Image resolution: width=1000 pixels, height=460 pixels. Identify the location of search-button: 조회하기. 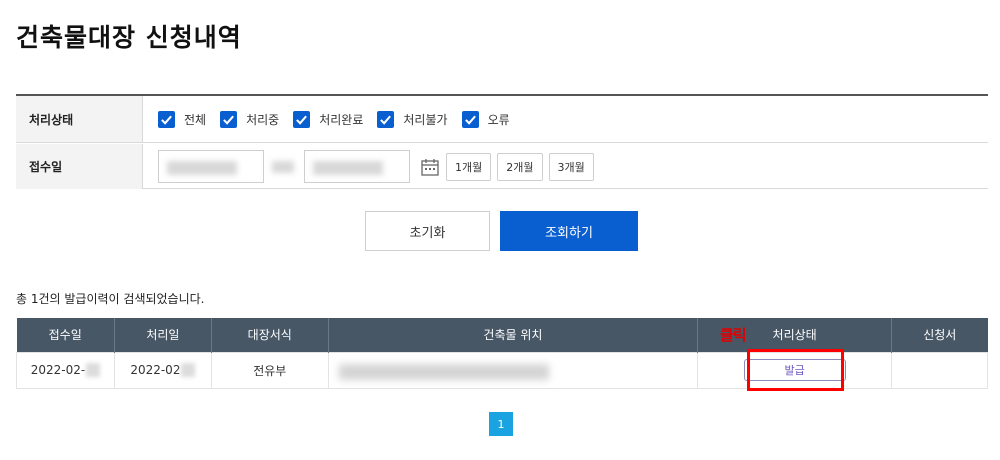
(569, 231).